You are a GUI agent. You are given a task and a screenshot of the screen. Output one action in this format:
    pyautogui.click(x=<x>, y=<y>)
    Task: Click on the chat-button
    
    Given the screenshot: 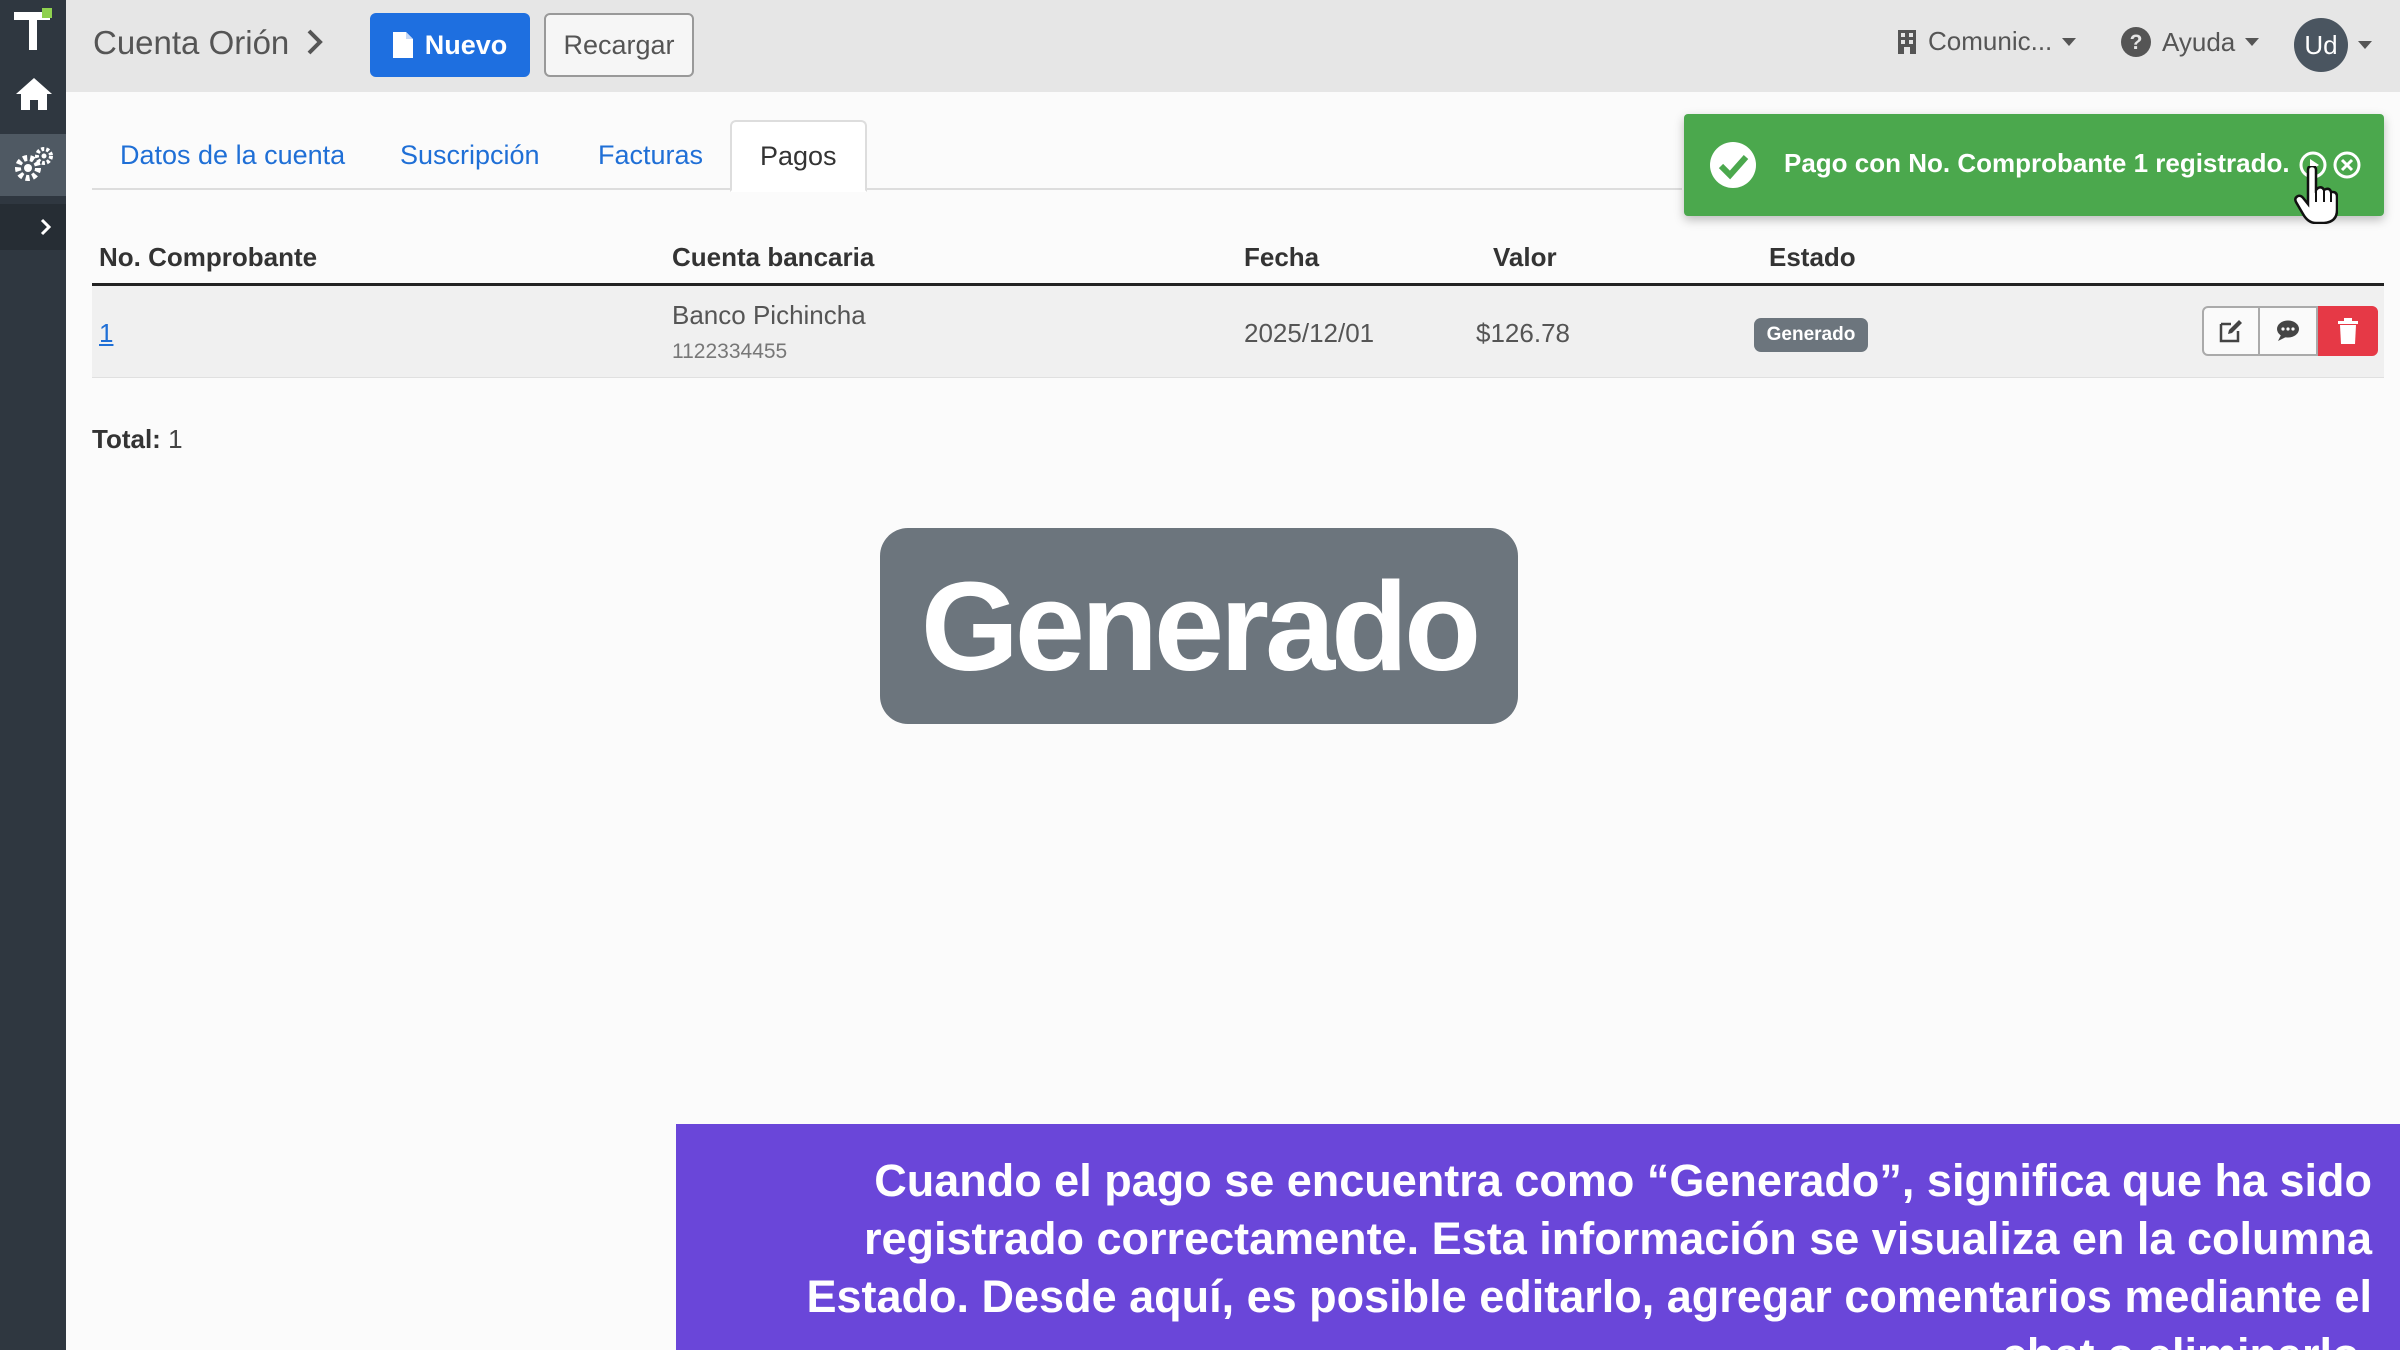 What is the action you would take?
    pyautogui.click(x=2289, y=331)
    